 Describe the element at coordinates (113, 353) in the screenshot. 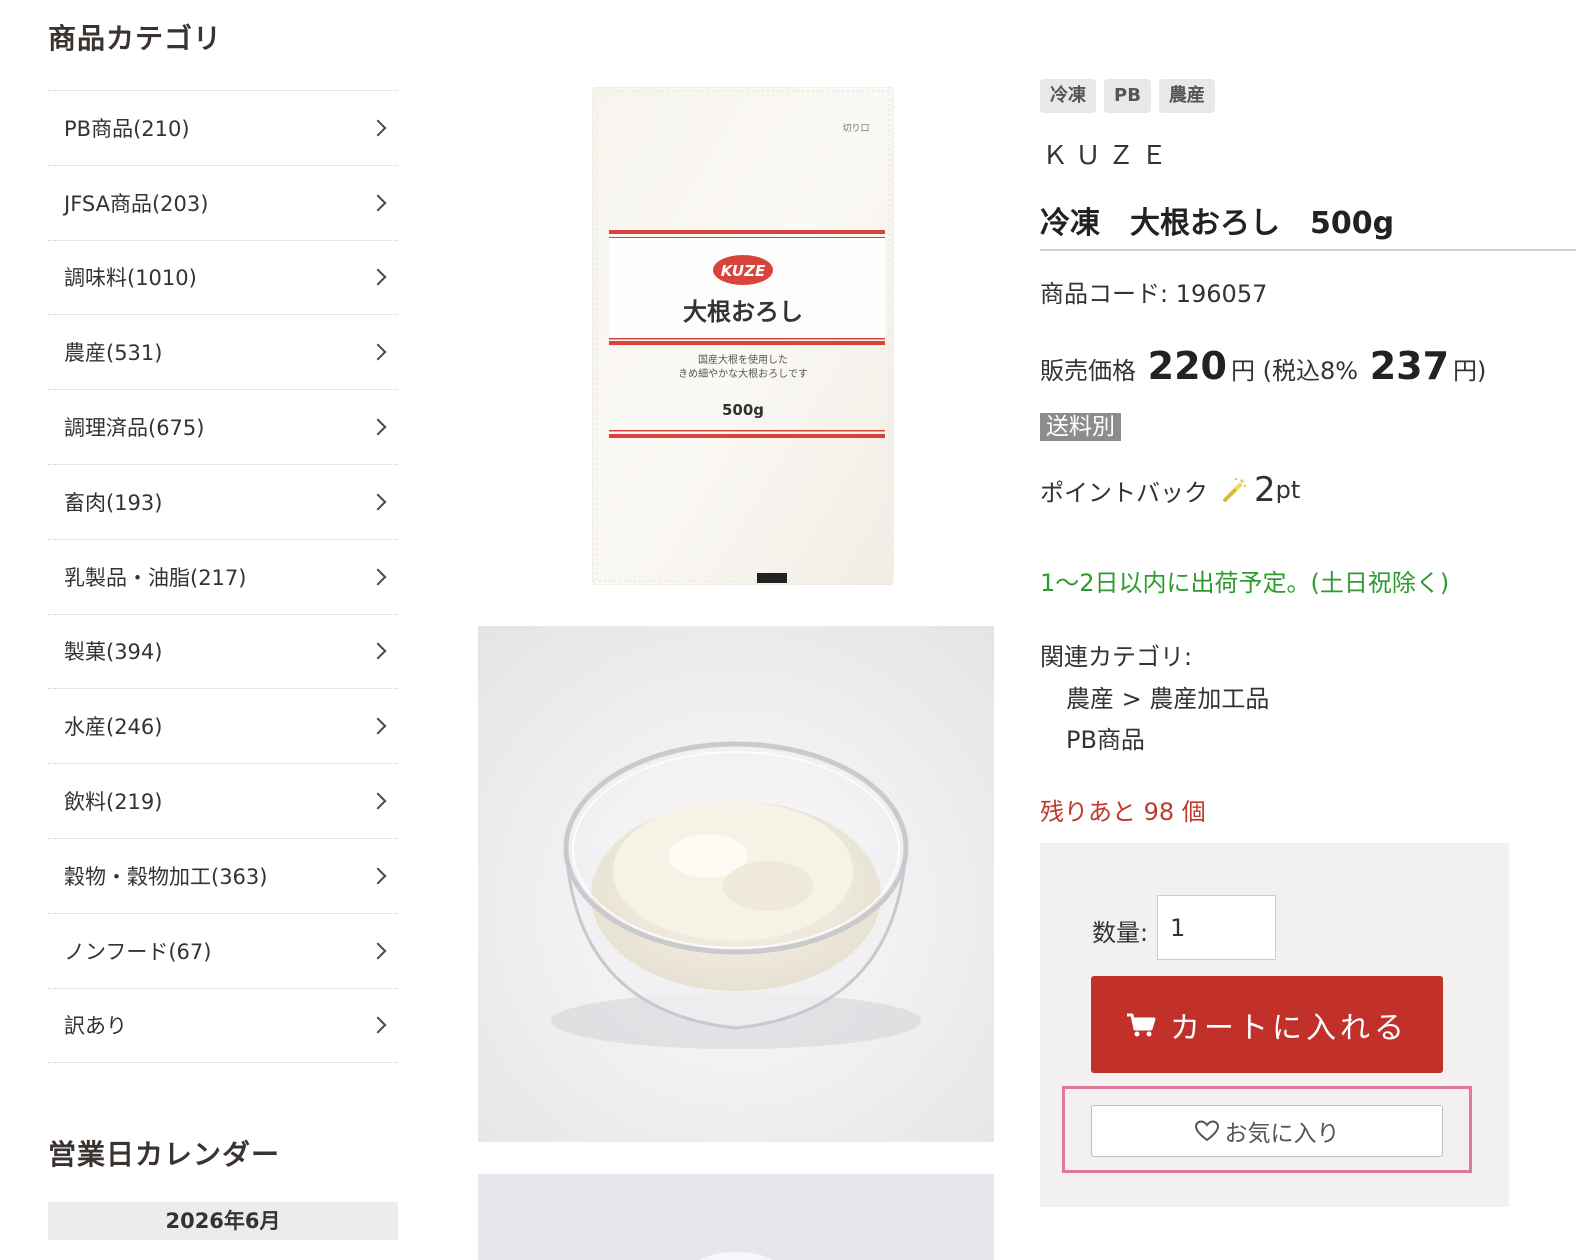

I see `category-label: 農産(531)` at that location.